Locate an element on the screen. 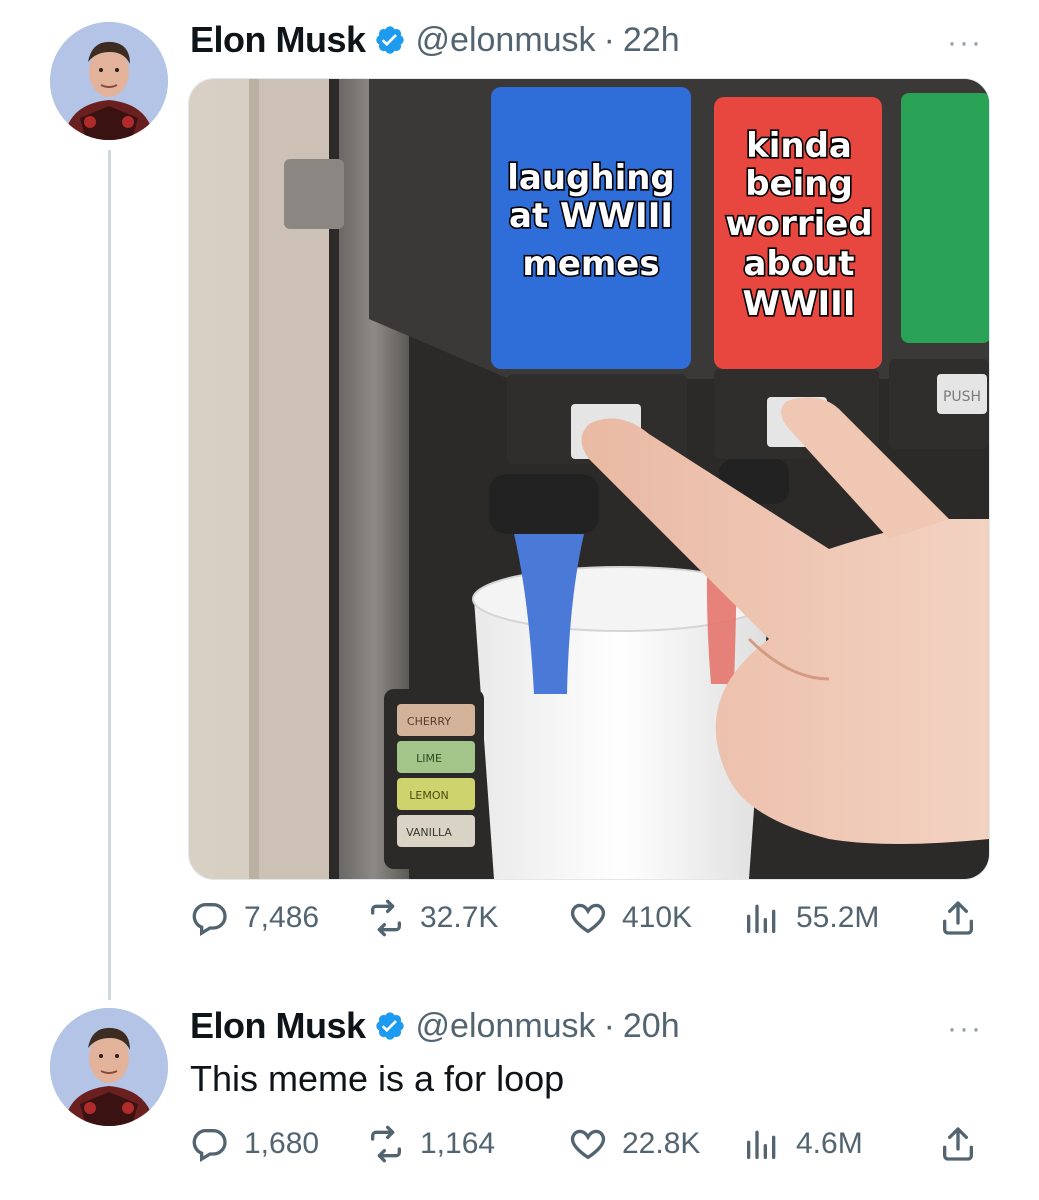 The width and height of the screenshot is (1039, 1200). like-count: 410K is located at coordinates (657, 917).